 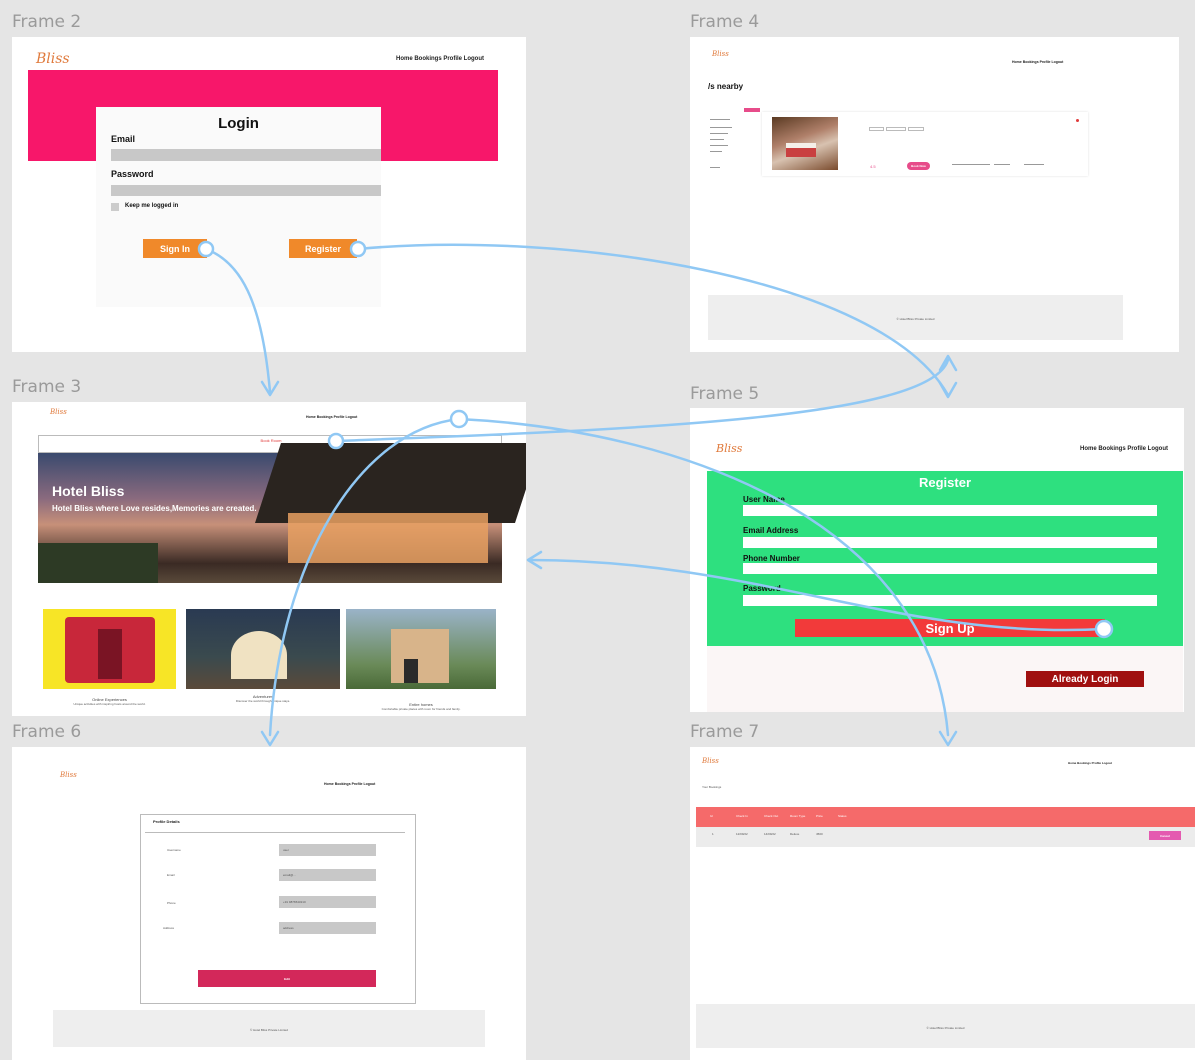 What do you see at coordinates (1077, 120) in the screenshot?
I see `favorite-icon` at bounding box center [1077, 120].